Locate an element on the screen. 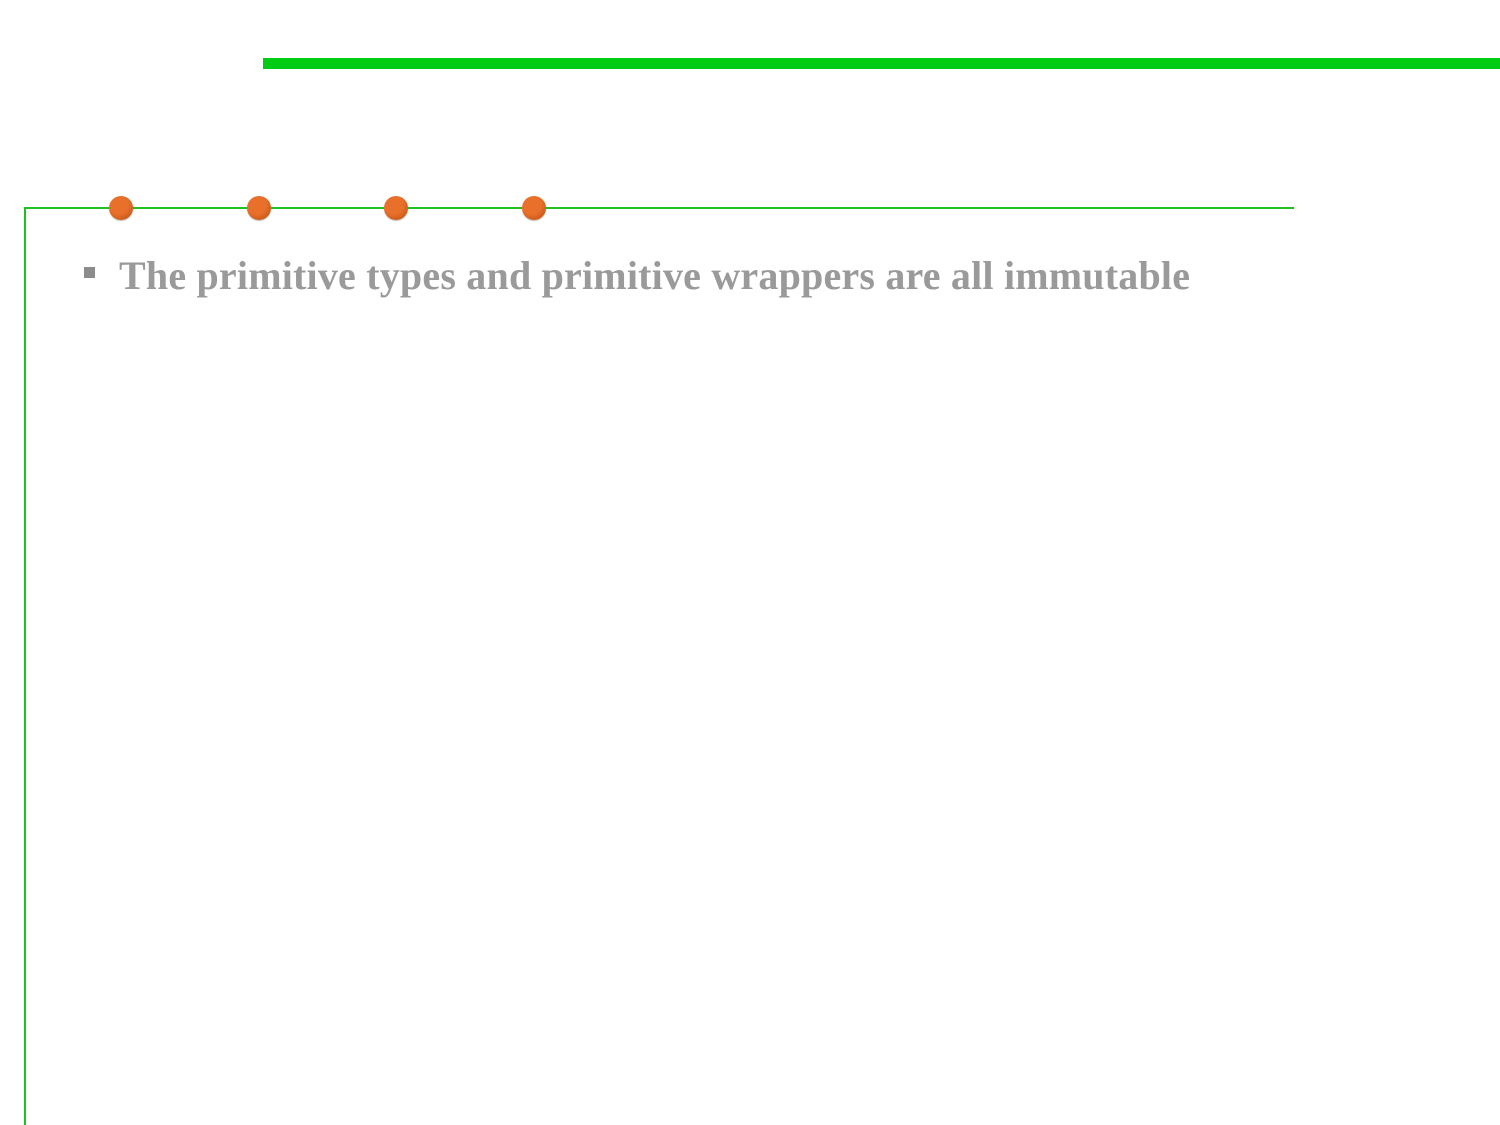 The image size is (1500, 1125). title-accent-bar is located at coordinates (881, 63).